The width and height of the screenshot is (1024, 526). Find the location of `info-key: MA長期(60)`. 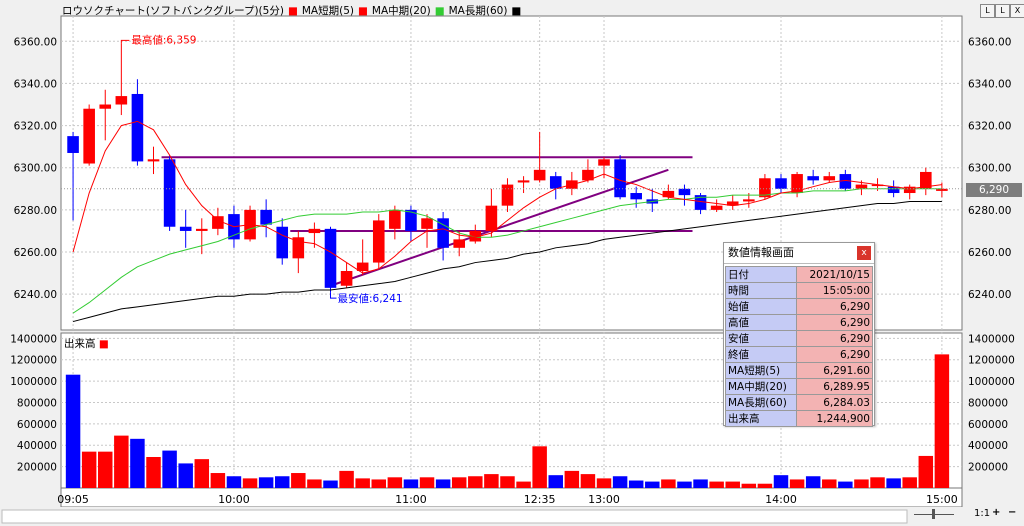

info-key: MA長期(60) is located at coordinates (761, 402).